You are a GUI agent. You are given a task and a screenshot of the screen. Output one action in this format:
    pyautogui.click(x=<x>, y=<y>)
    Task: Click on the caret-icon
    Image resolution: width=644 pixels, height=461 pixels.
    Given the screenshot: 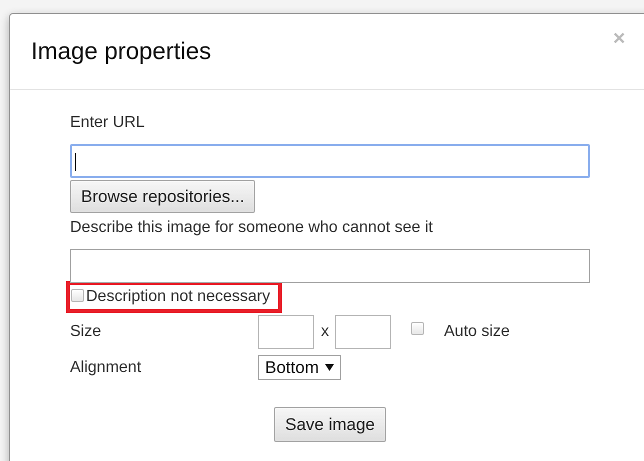 What is the action you would take?
    pyautogui.click(x=329, y=367)
    